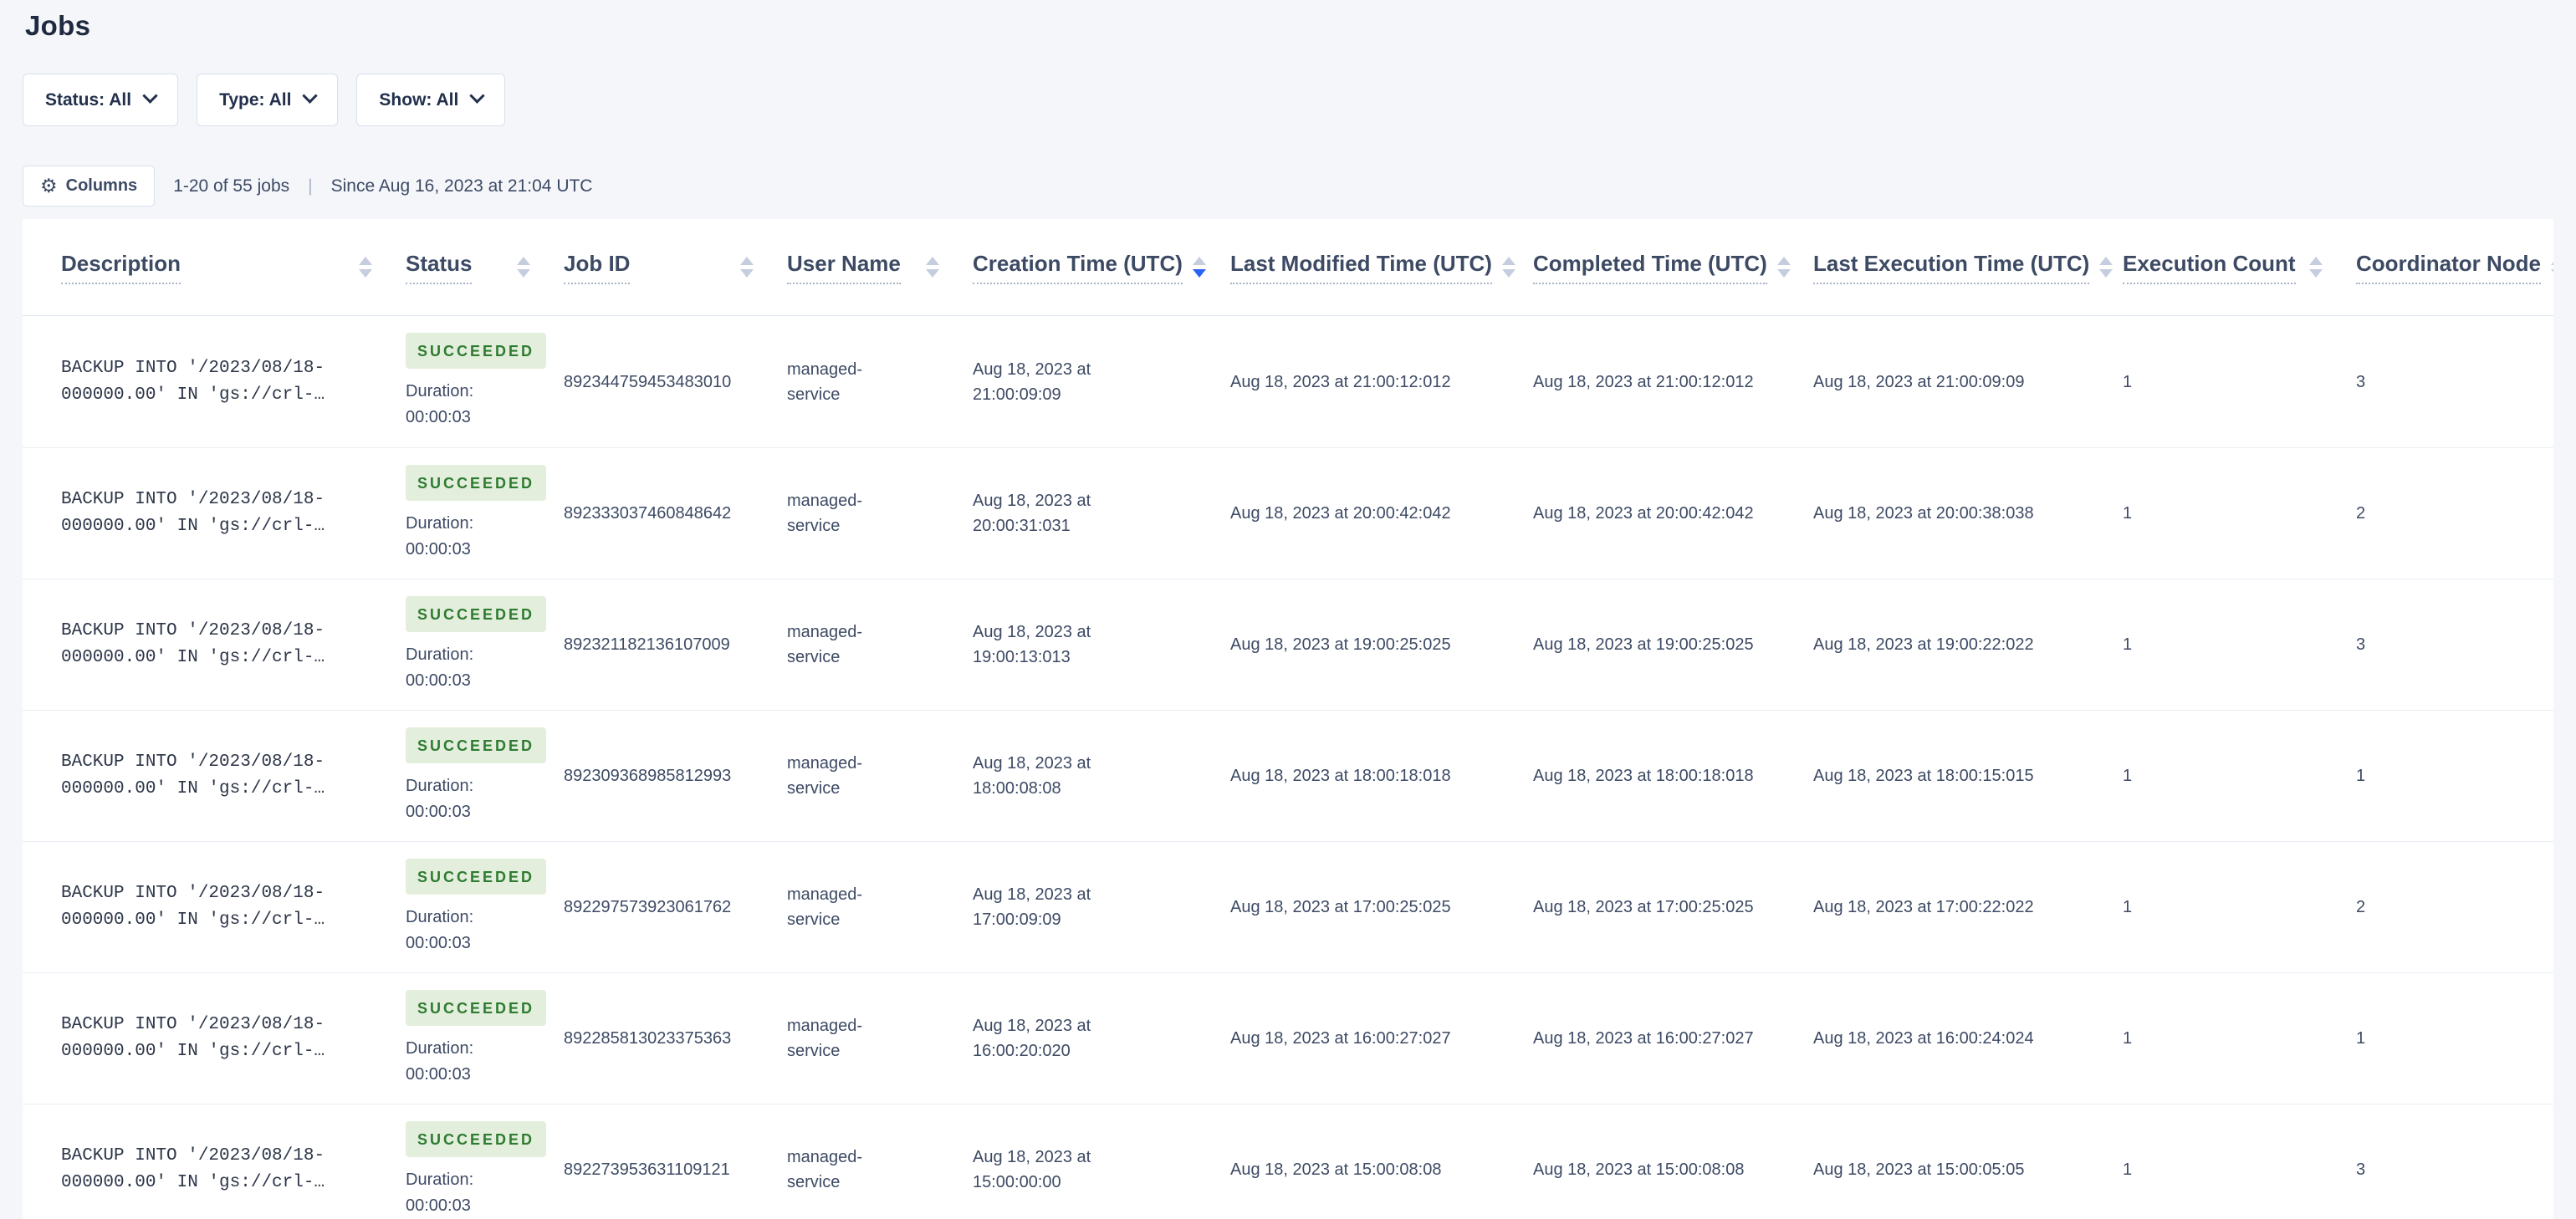 This screenshot has height=1219, width=2576. Describe the element at coordinates (1643, 907) in the screenshot. I see `completed-time-cell: Aug 18, 2023 at 17:00:25:025` at that location.